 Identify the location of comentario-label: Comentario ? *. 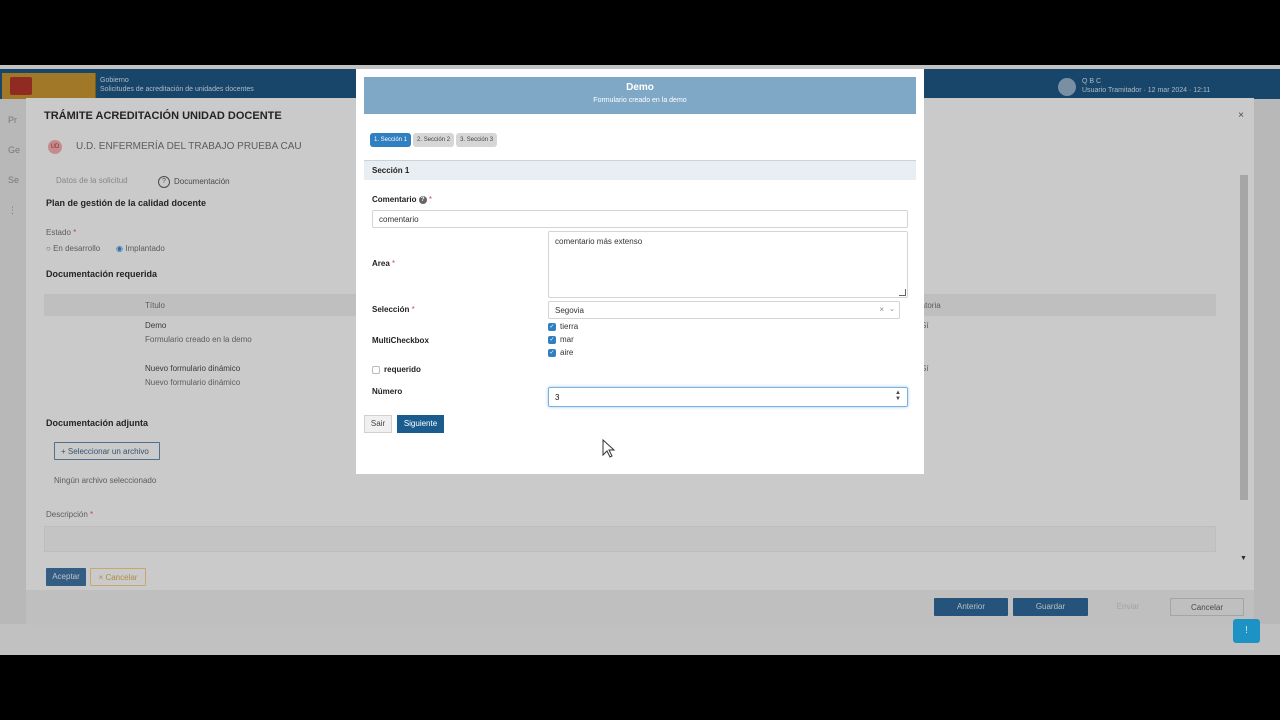
(402, 199).